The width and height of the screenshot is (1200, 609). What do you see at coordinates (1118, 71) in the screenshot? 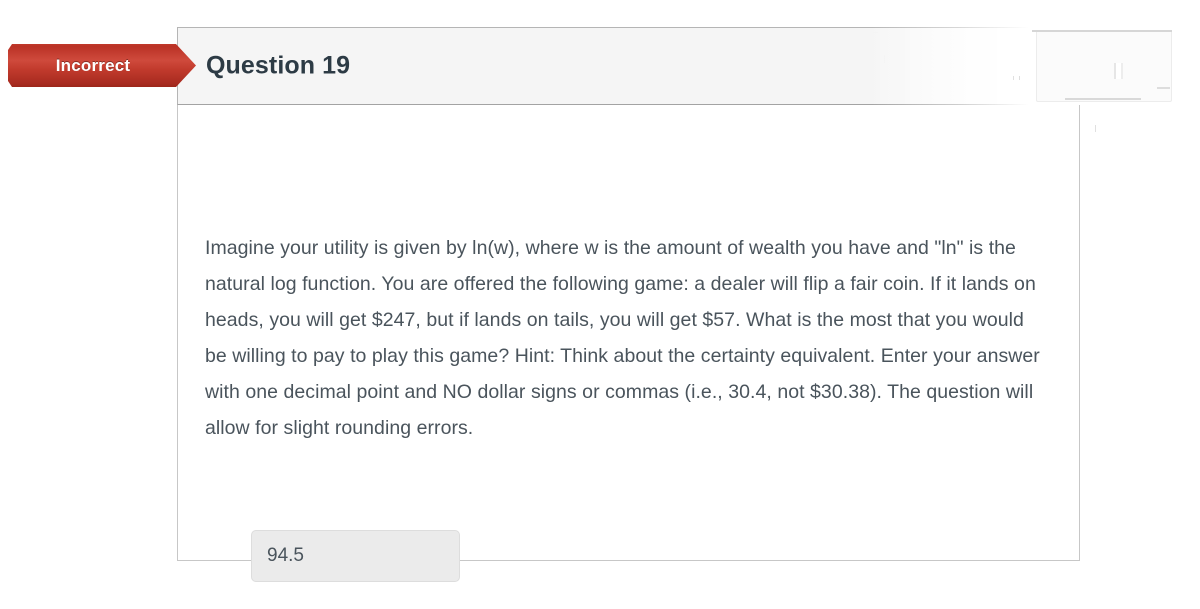
I see `ghost-mark-right` at bounding box center [1118, 71].